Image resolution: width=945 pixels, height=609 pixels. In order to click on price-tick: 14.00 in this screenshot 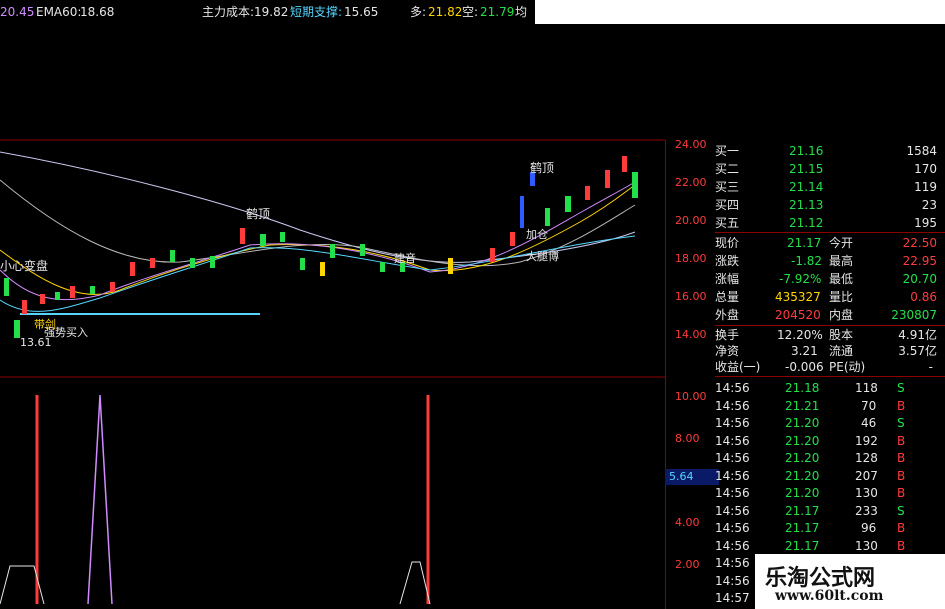, I will do `click(691, 334)`.